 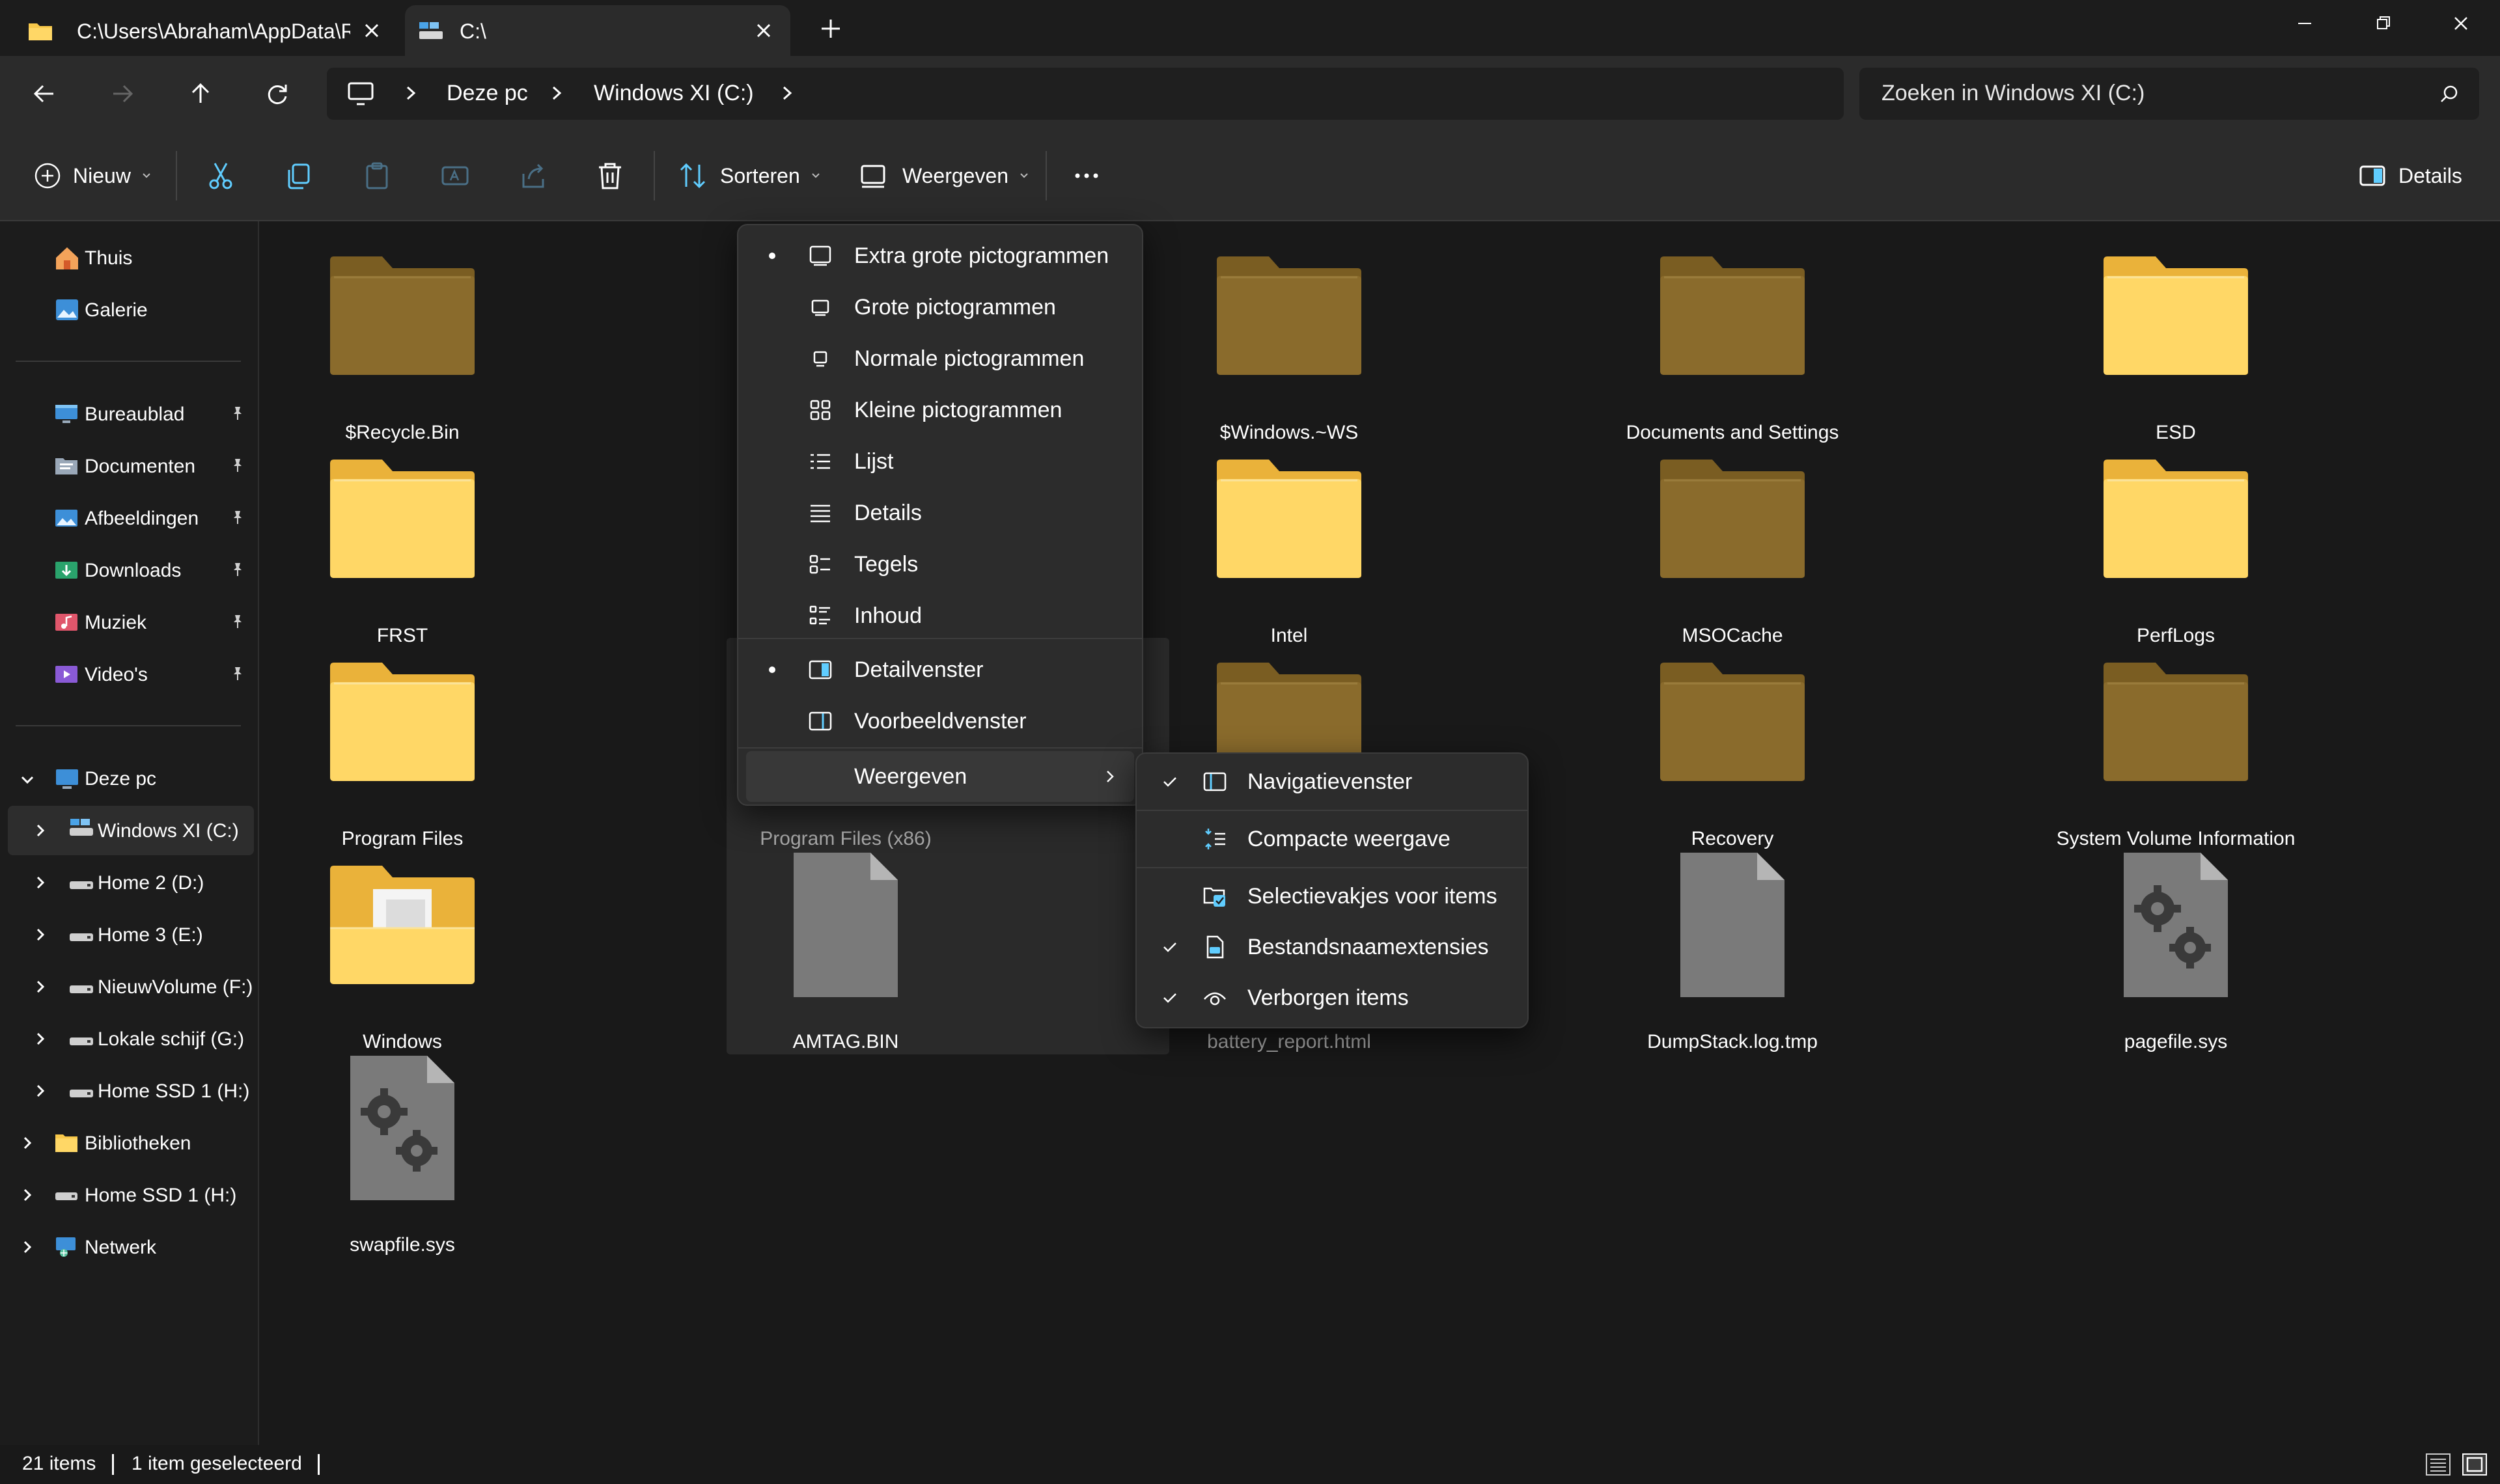 What do you see at coordinates (1289, 342) in the screenshot?
I see `file-item: $Windows.~WS` at bounding box center [1289, 342].